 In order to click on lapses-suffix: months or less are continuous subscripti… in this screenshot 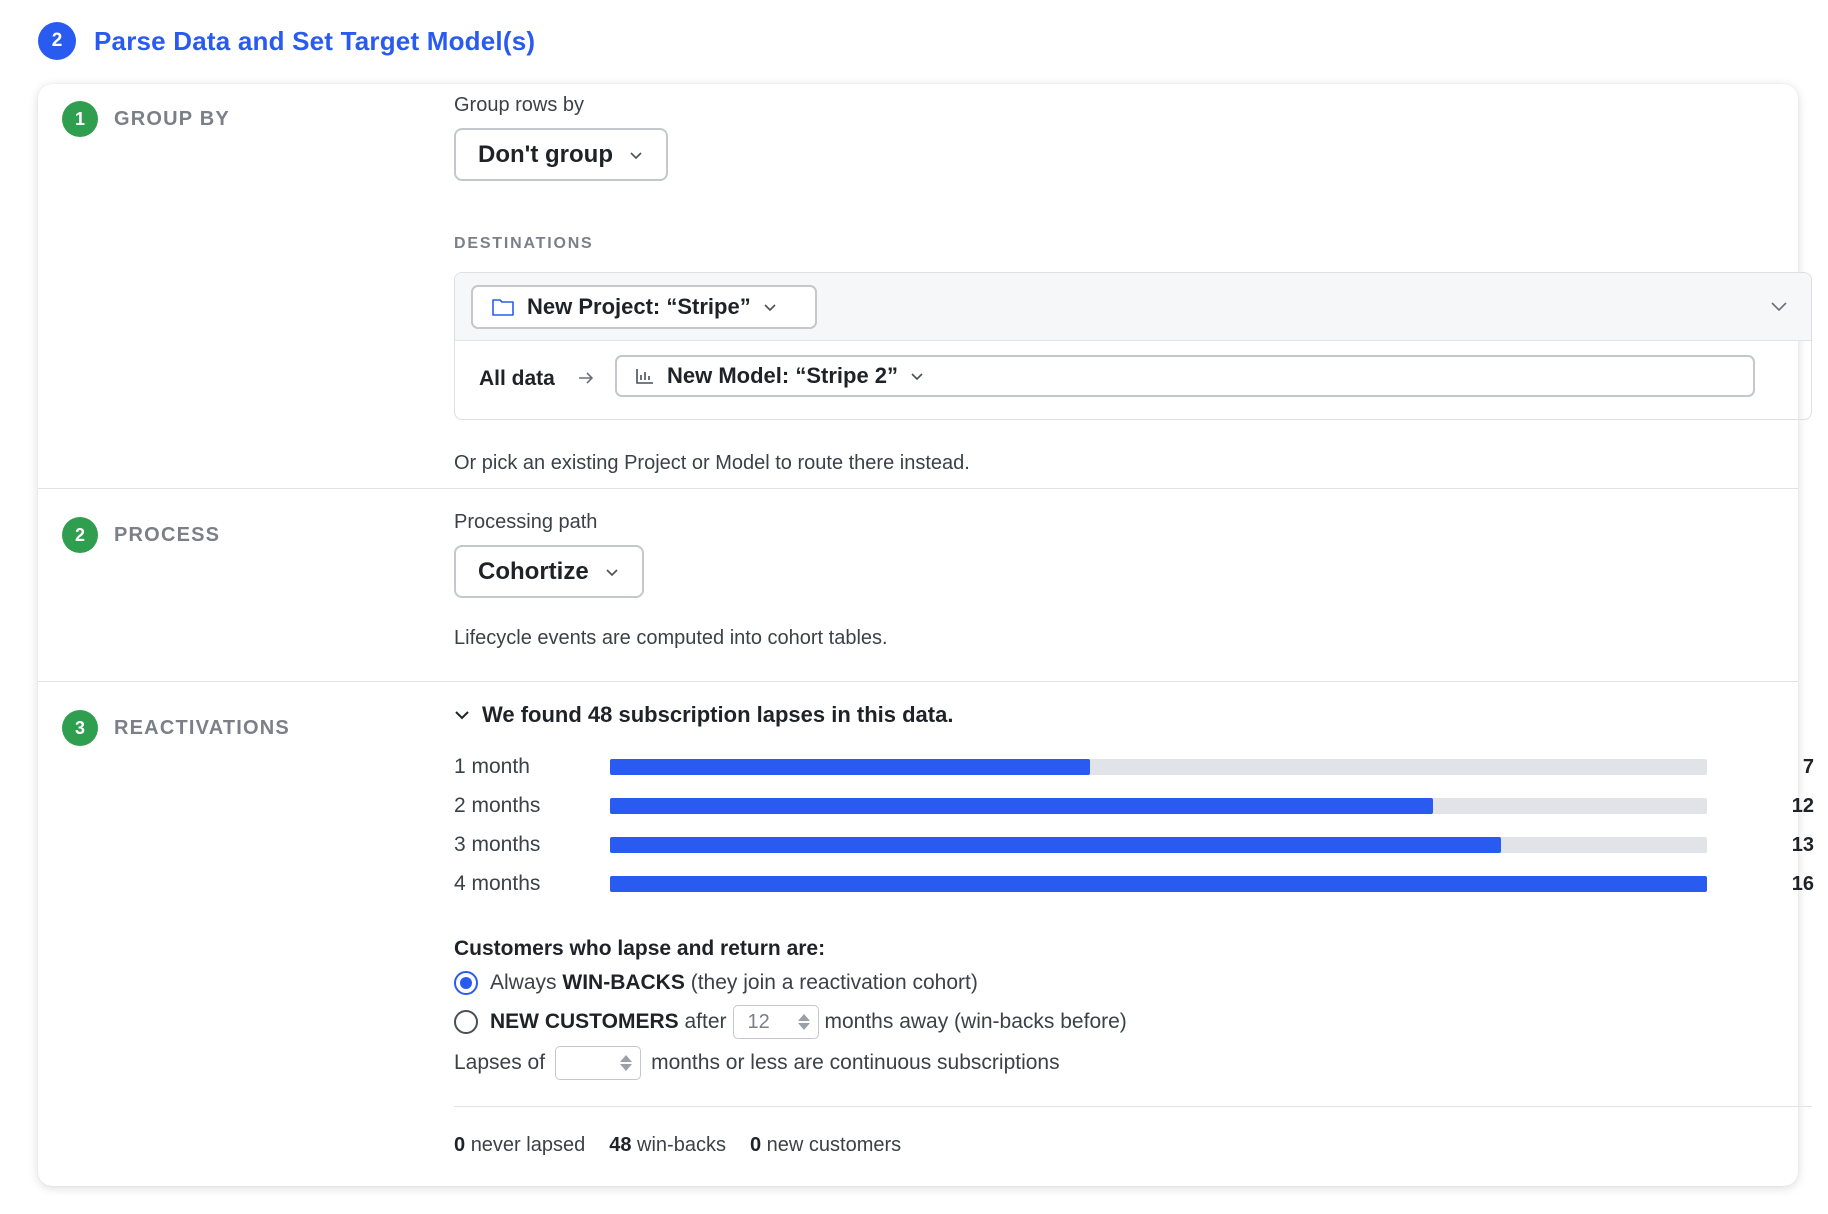, I will do `click(855, 1062)`.